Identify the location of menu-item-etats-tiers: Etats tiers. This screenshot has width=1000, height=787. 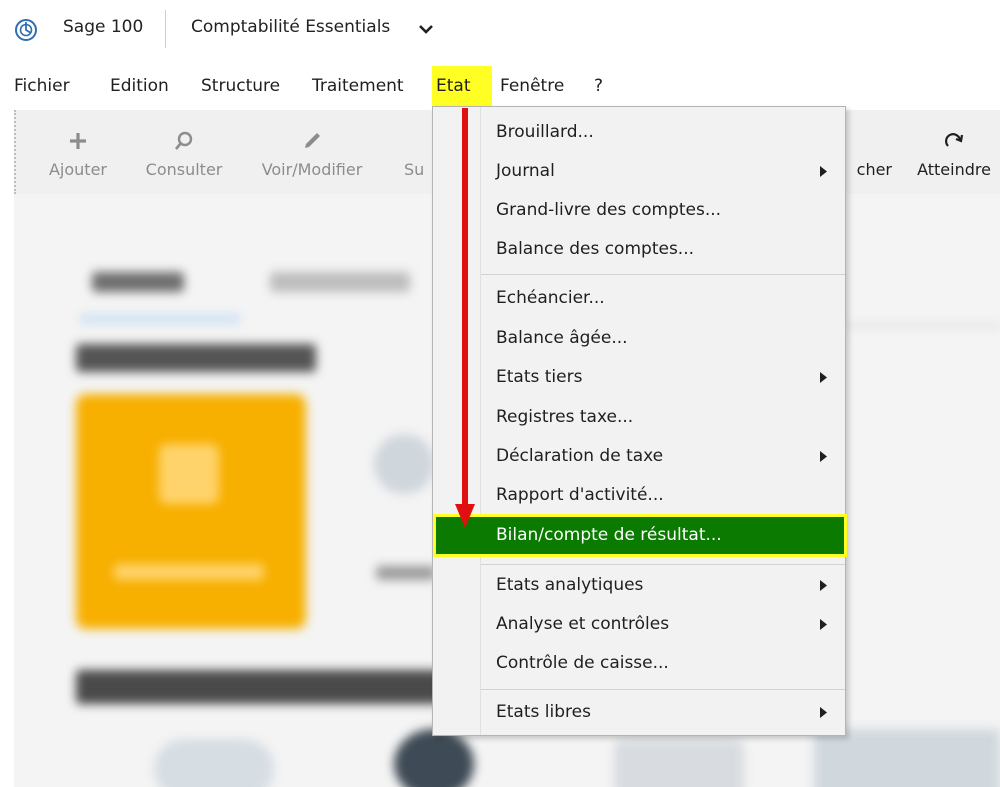
(663, 377).